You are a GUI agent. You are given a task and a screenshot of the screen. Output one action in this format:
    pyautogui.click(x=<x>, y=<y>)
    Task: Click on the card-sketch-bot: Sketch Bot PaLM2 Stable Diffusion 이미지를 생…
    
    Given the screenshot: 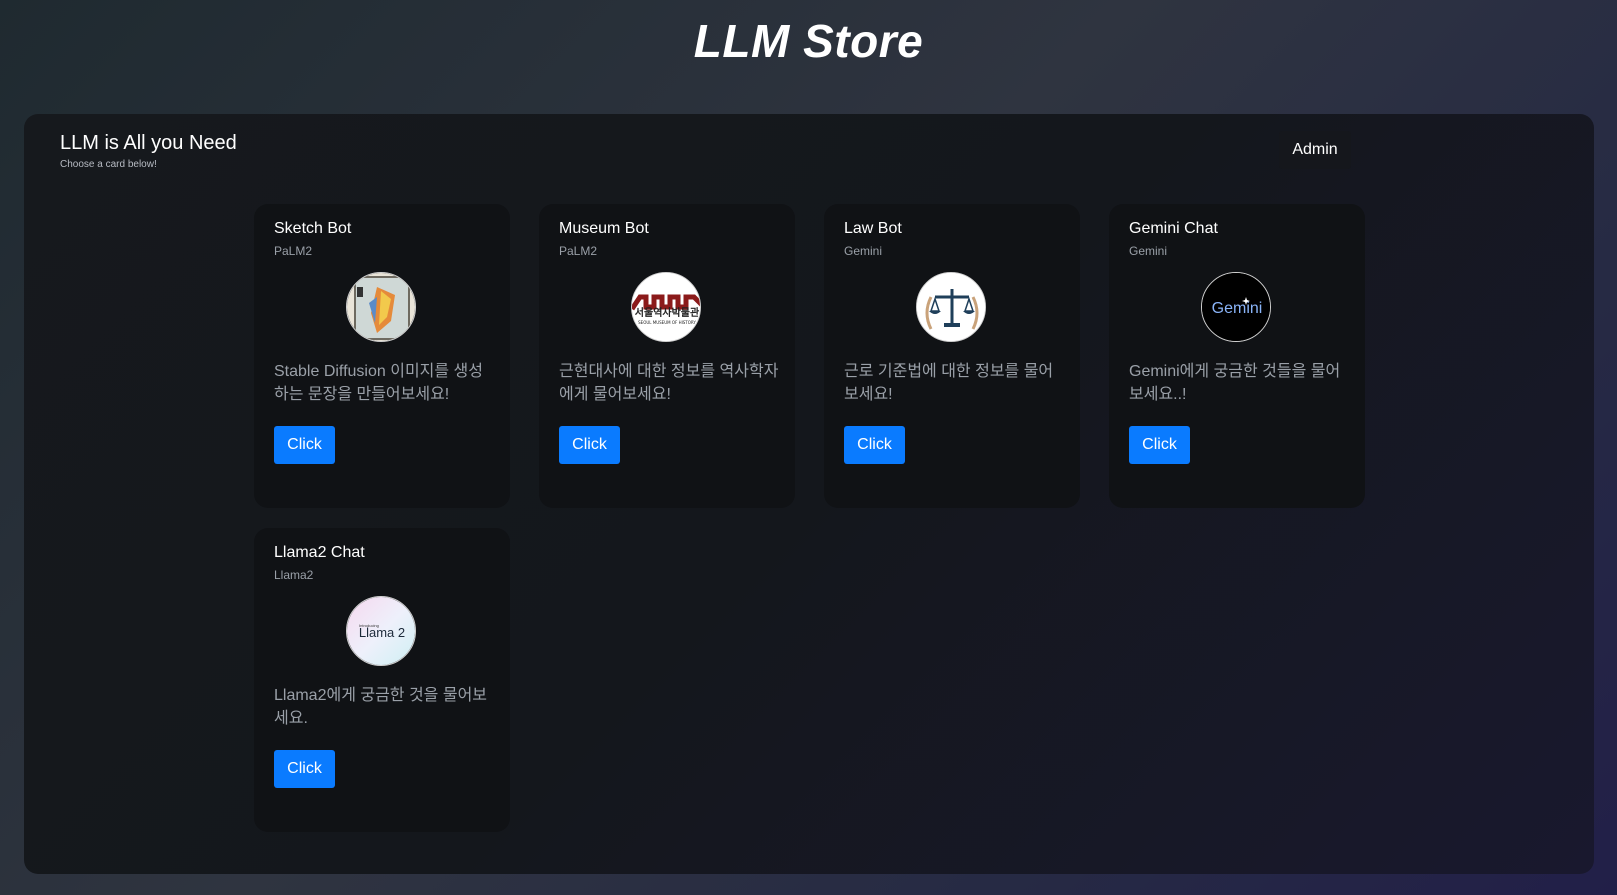 What is the action you would take?
    pyautogui.click(x=382, y=356)
    